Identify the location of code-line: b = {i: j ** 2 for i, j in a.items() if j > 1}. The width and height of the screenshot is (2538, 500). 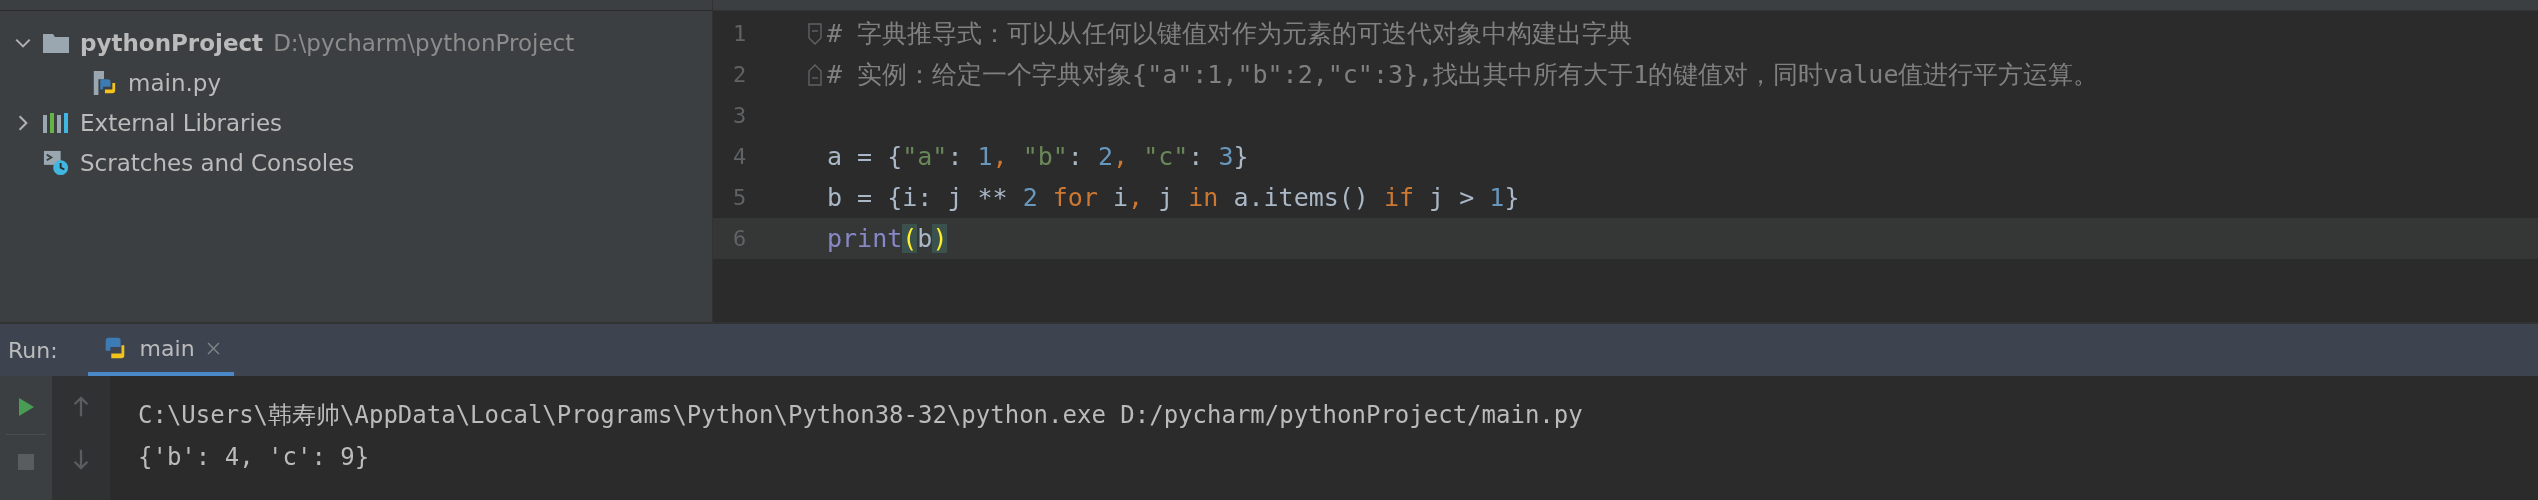
(1173, 197).